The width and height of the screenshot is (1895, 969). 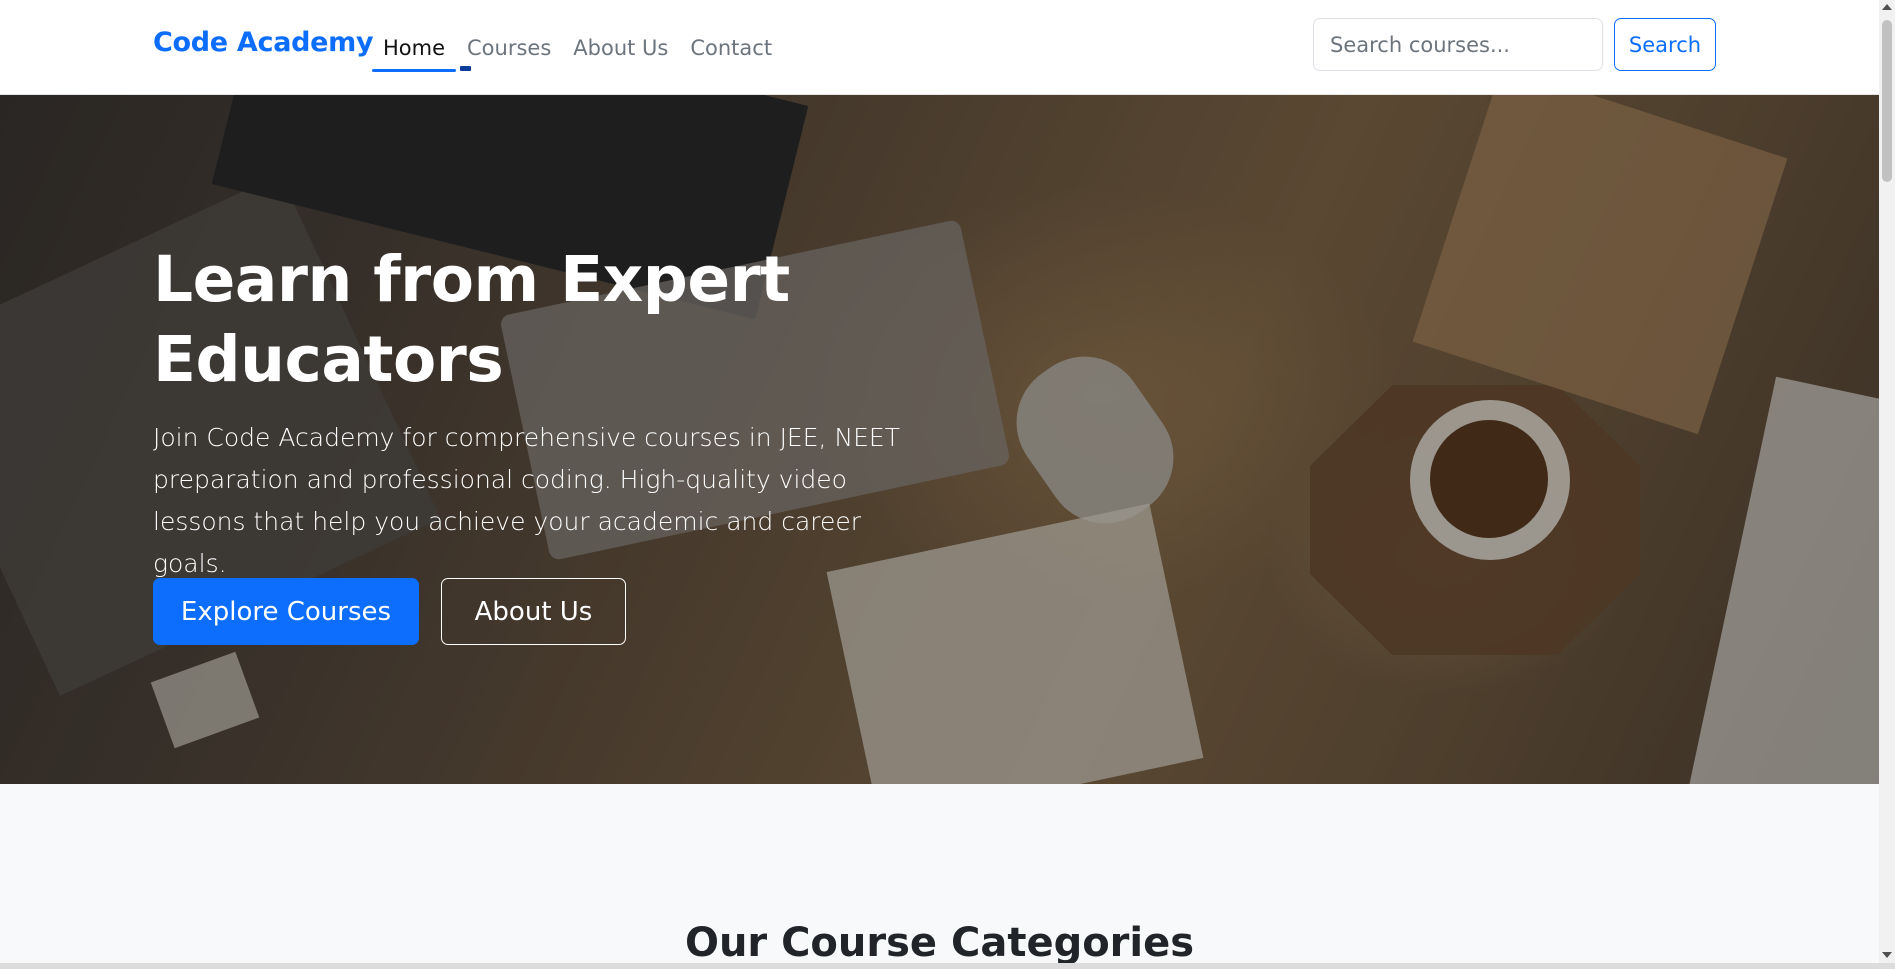 I want to click on nav-about-us: About Us, so click(x=620, y=47).